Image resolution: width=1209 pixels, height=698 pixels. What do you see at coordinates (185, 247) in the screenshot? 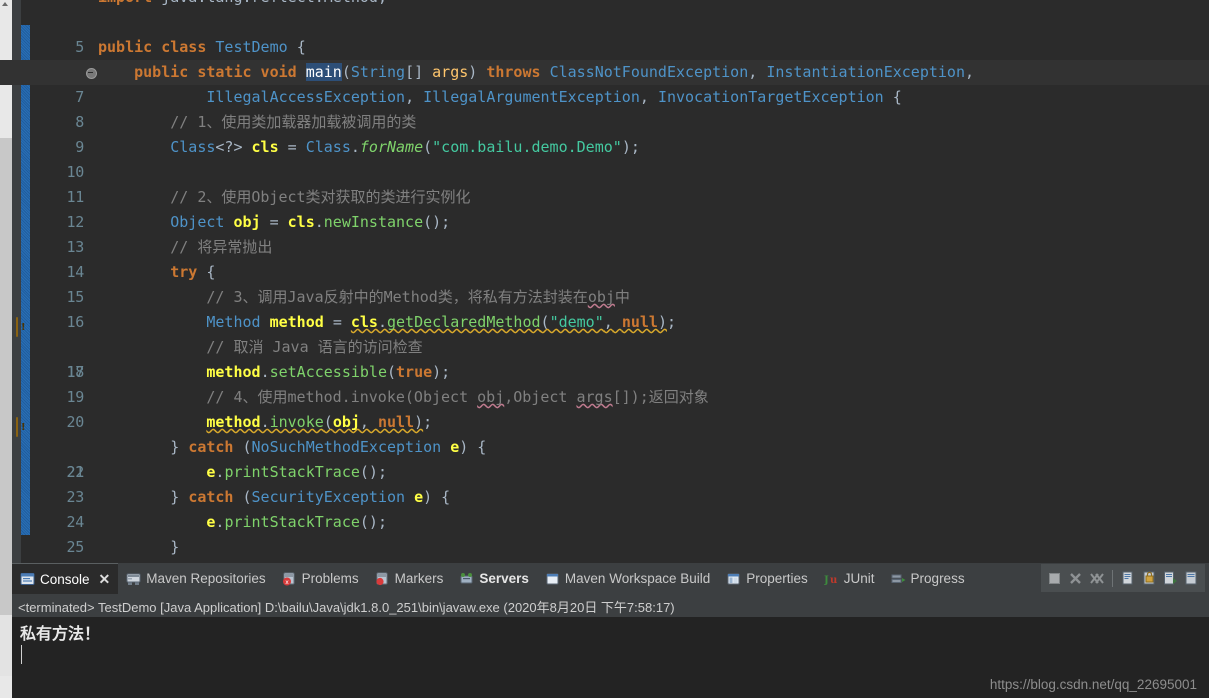
I see `code-text: // 将异常抛出` at bounding box center [185, 247].